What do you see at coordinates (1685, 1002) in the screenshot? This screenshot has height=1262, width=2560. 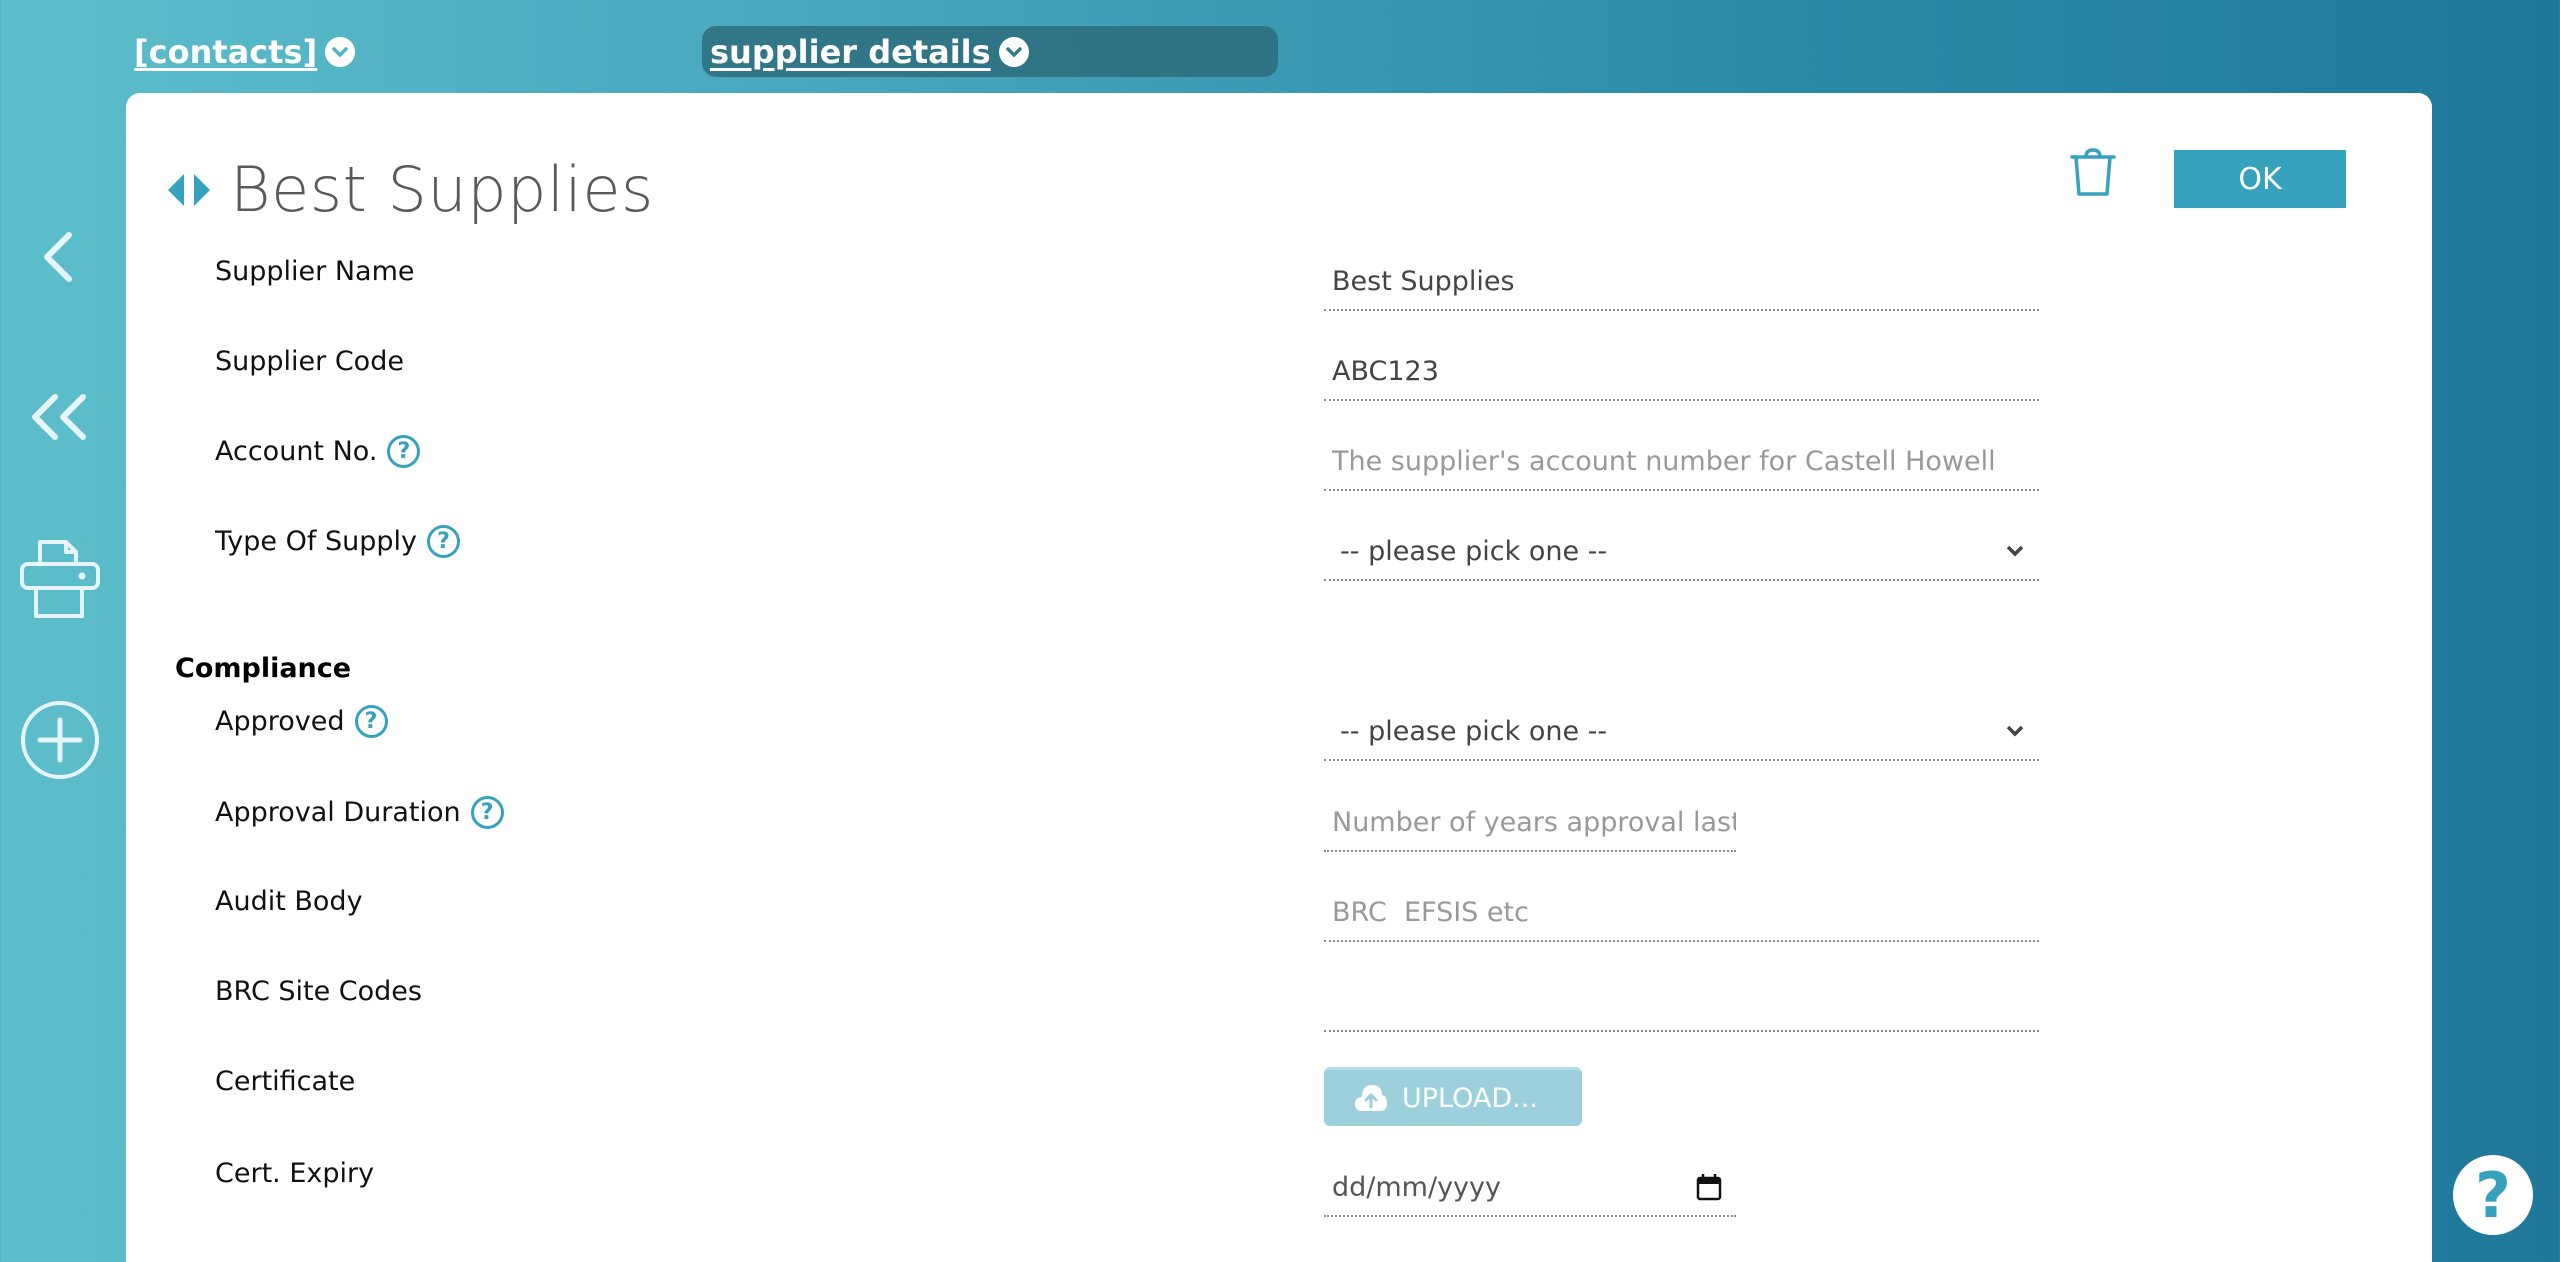 I see `brc-site-codes-field` at bounding box center [1685, 1002].